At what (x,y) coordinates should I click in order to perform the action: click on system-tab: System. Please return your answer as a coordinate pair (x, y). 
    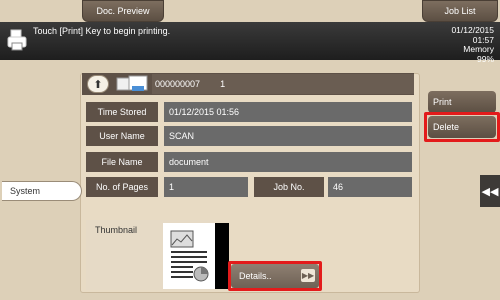
    Looking at the image, I should click on (42, 191).